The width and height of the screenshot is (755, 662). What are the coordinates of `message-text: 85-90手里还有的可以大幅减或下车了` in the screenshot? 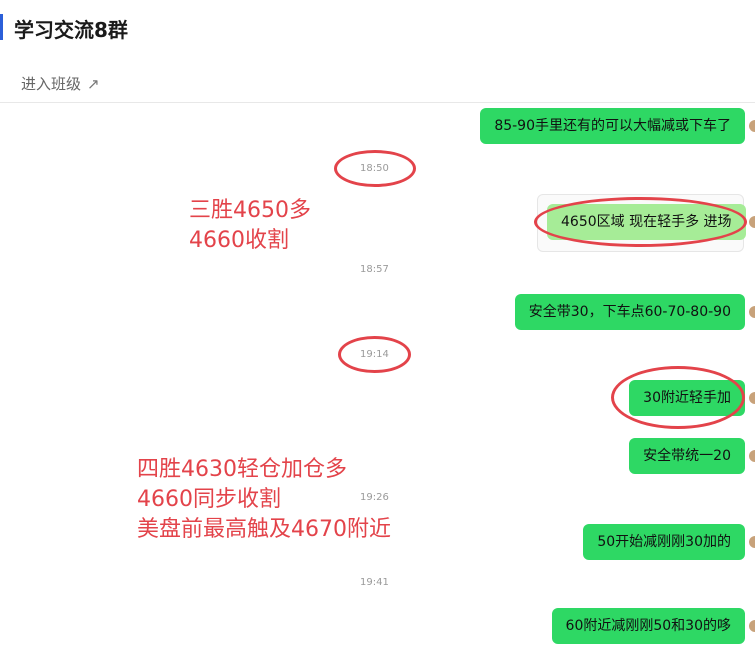 It's located at (612, 126).